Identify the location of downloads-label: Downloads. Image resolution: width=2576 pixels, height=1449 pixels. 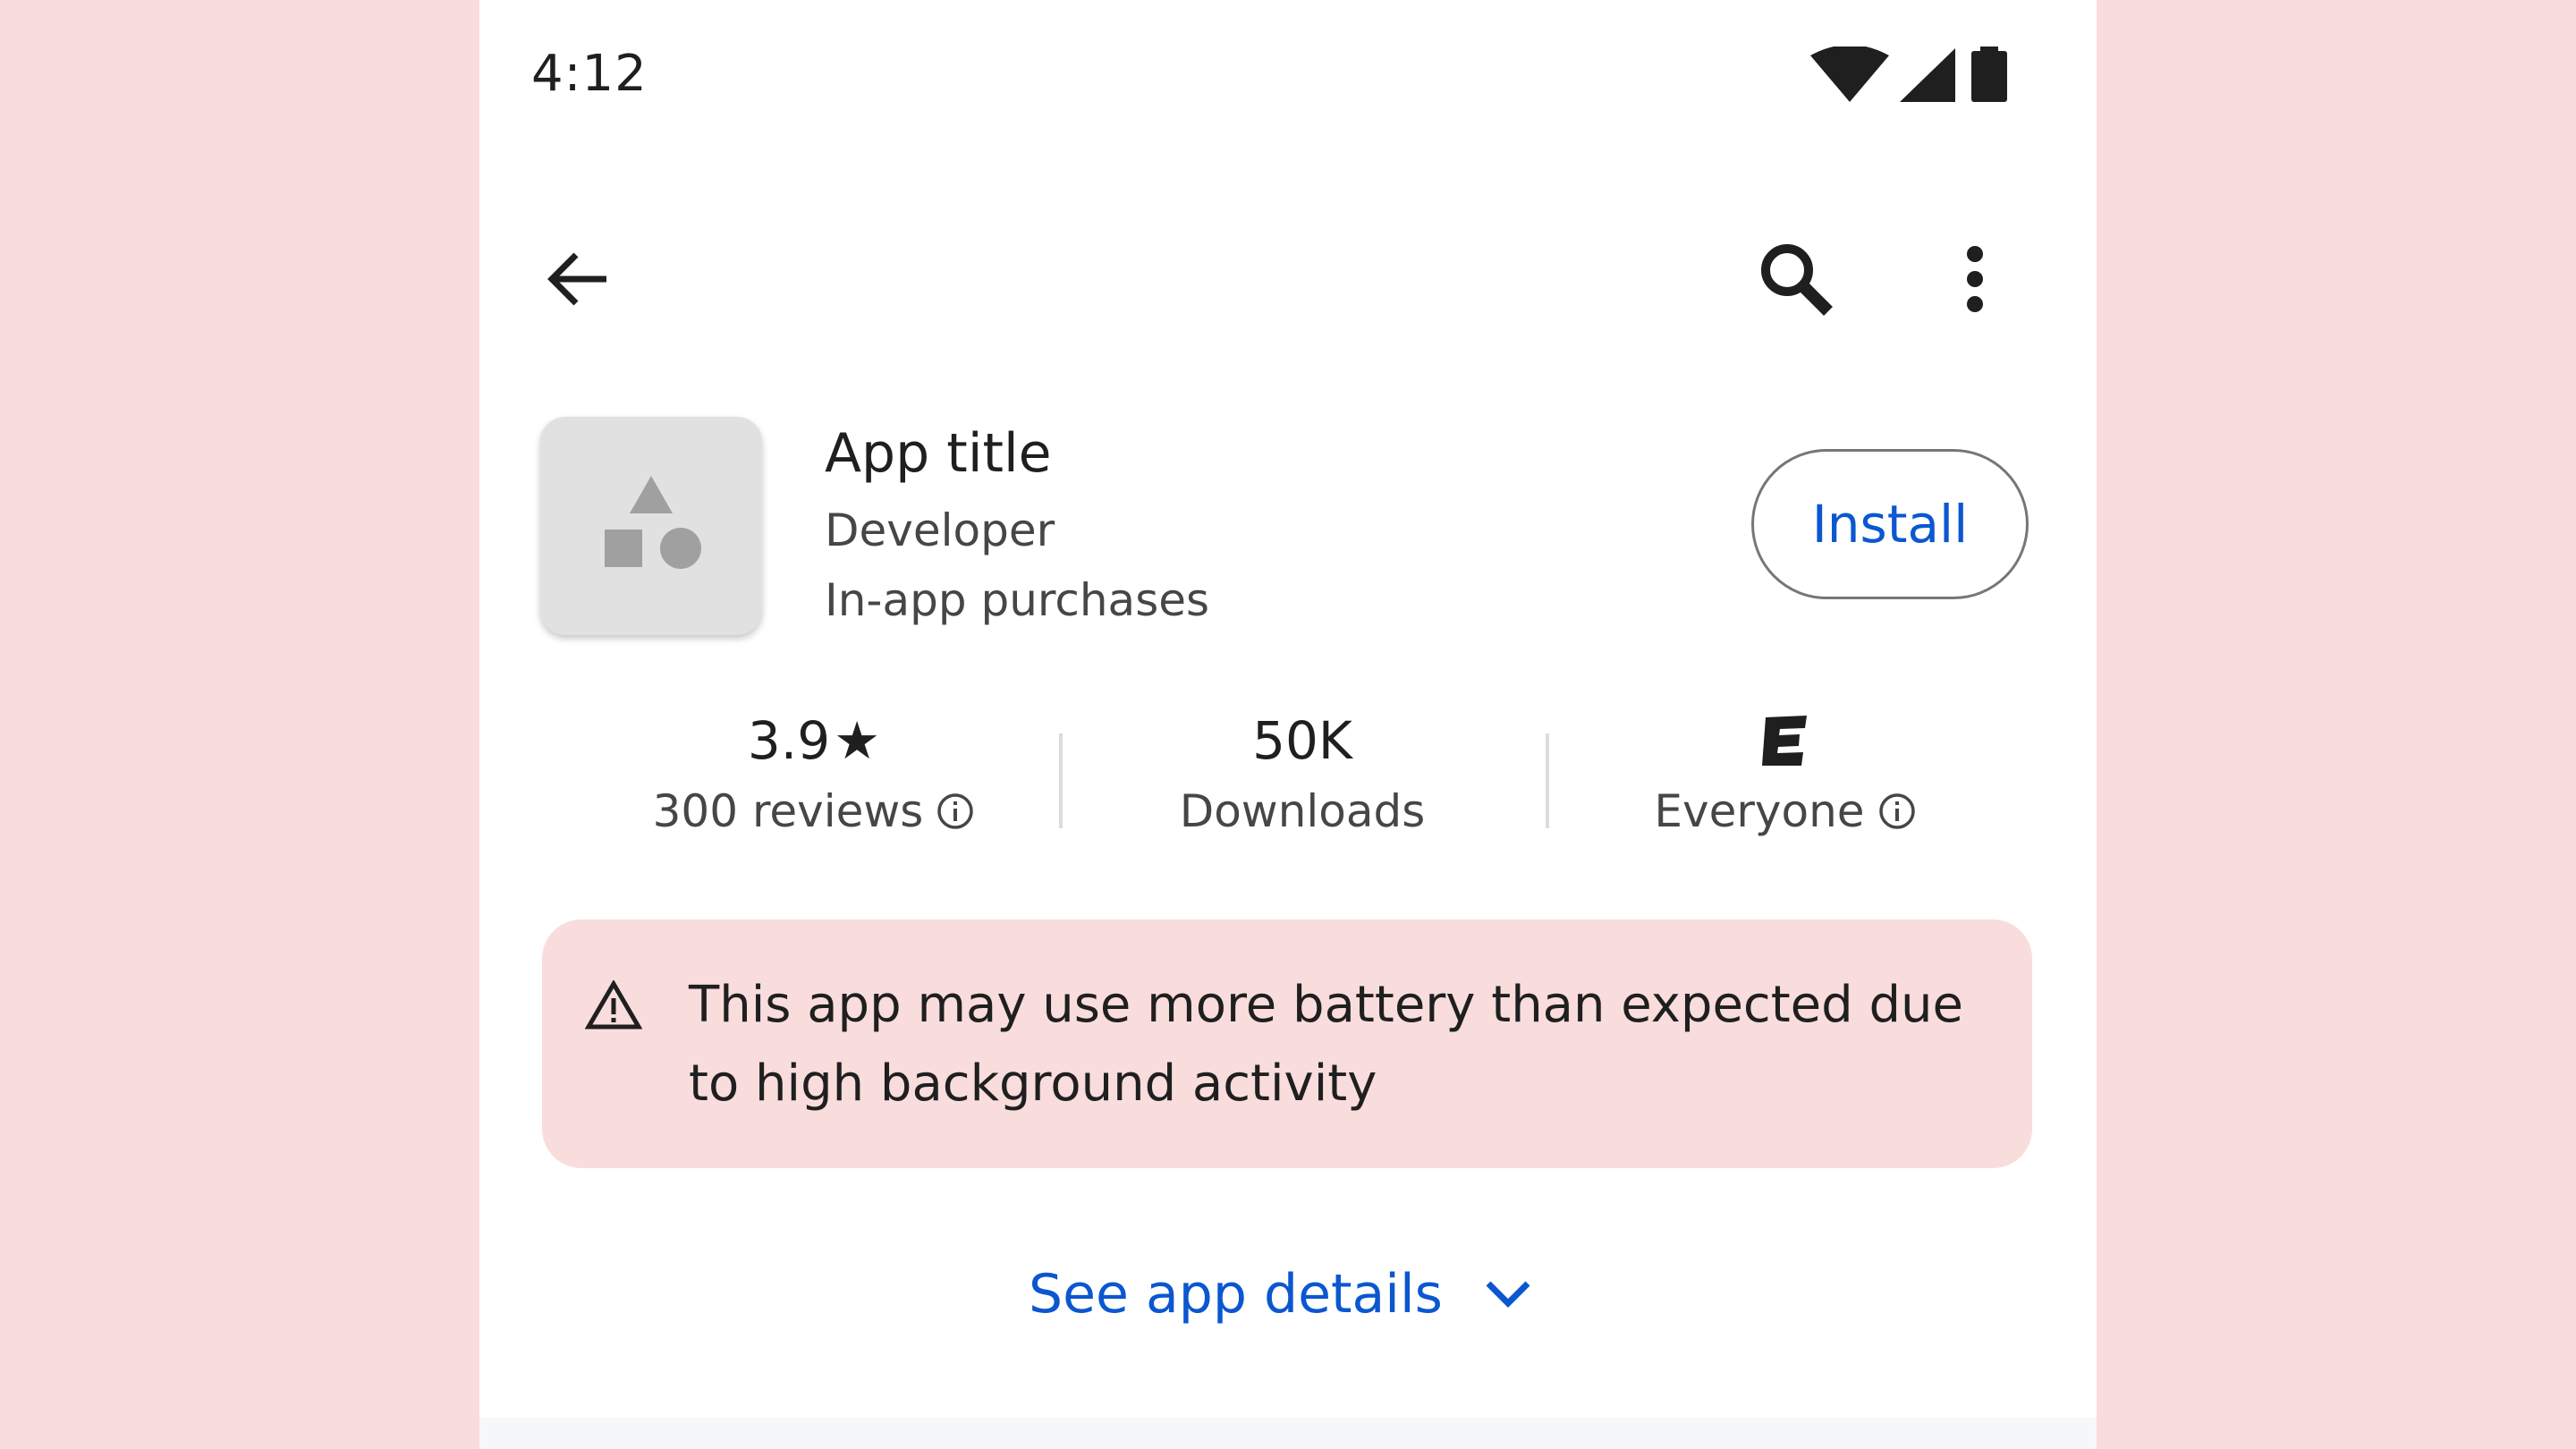
(1302, 811).